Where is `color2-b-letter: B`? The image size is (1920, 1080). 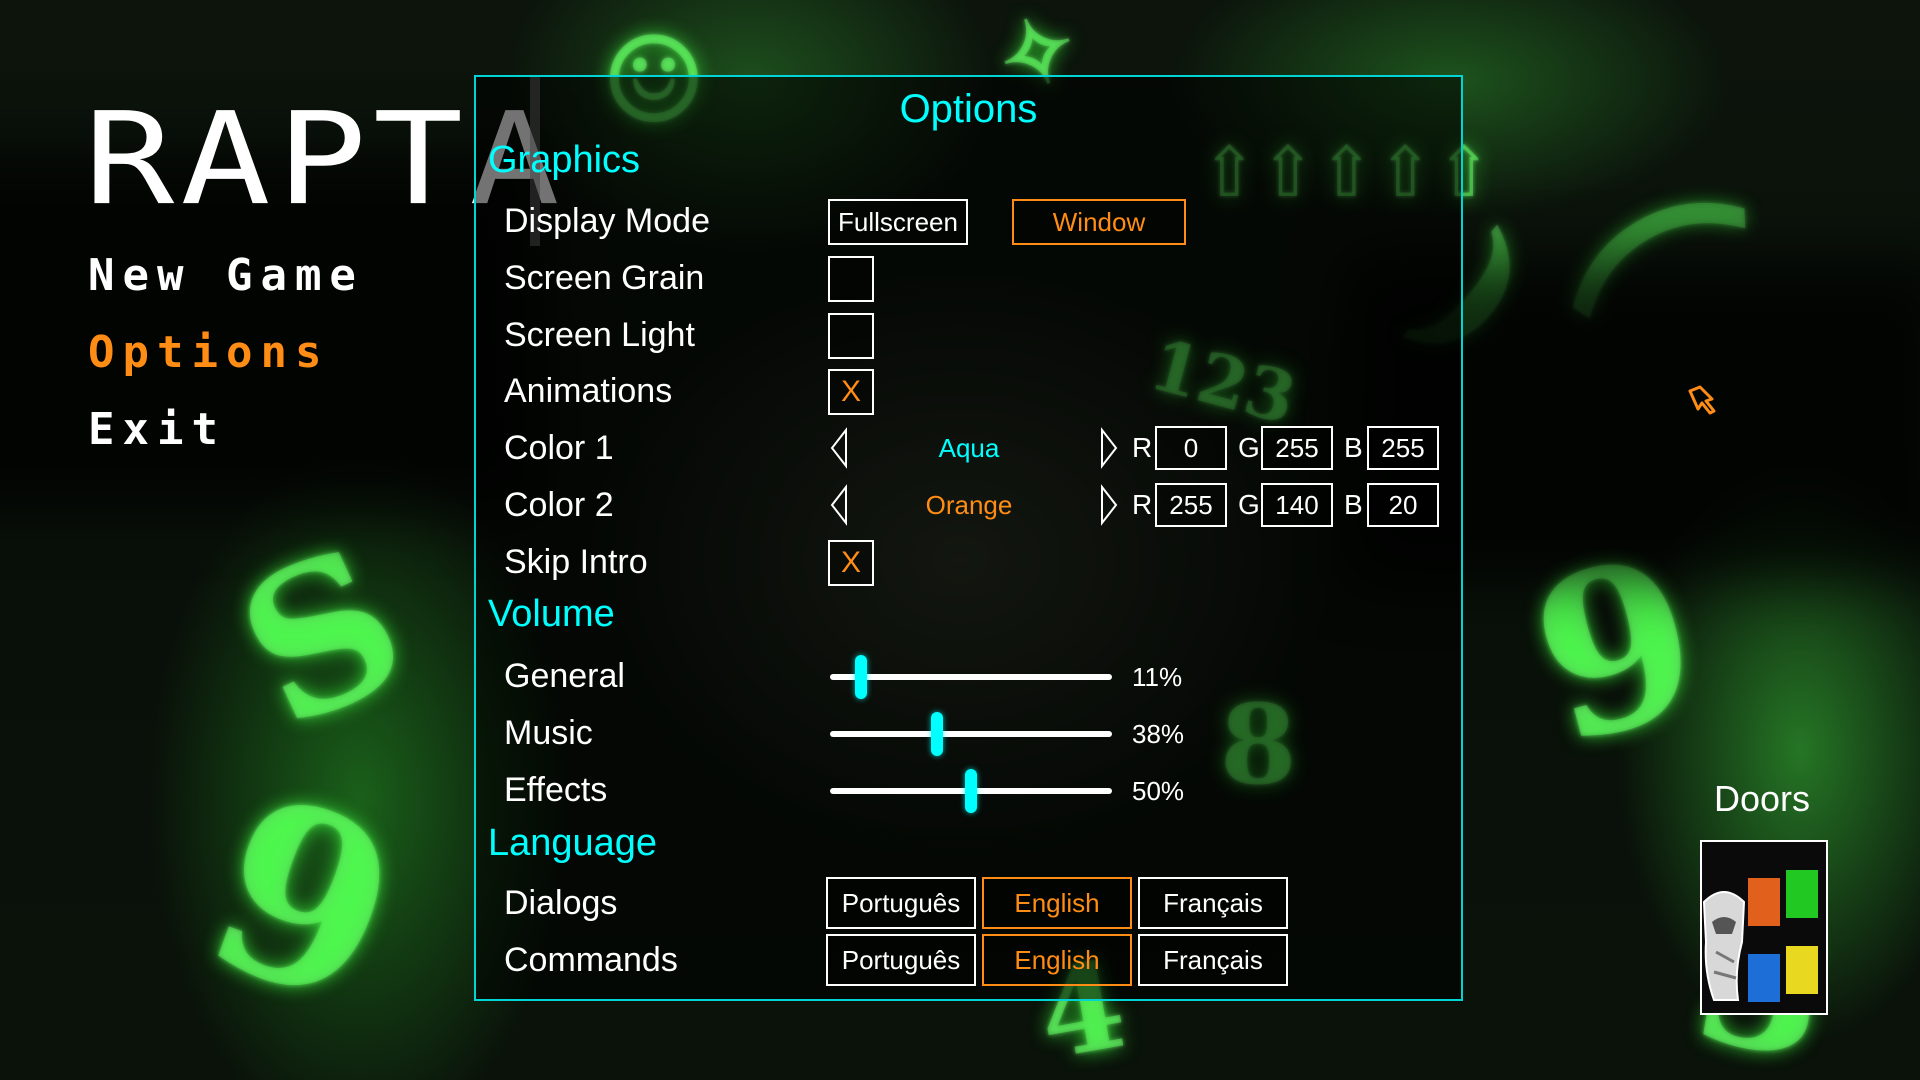
color2-b-letter: B is located at coordinates (1353, 504).